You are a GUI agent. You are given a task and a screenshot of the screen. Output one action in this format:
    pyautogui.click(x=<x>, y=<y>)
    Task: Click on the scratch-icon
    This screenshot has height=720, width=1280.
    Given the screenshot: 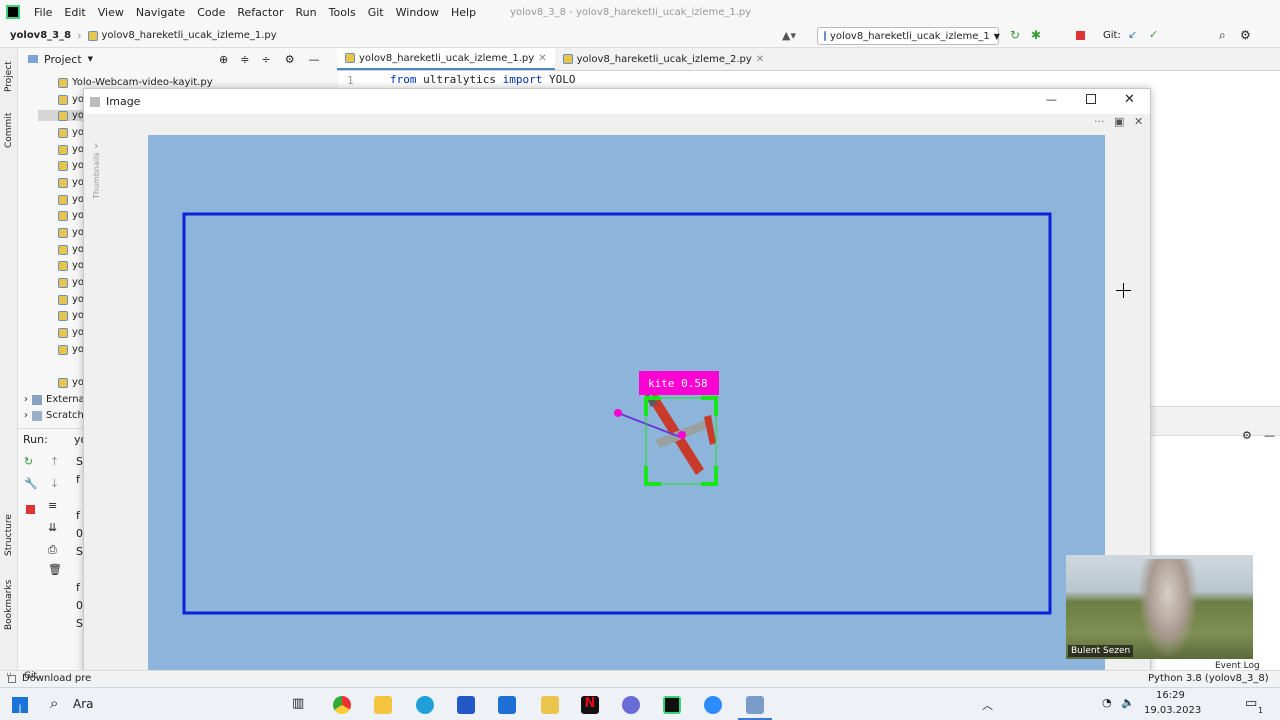 What is the action you would take?
    pyautogui.click(x=37, y=415)
    